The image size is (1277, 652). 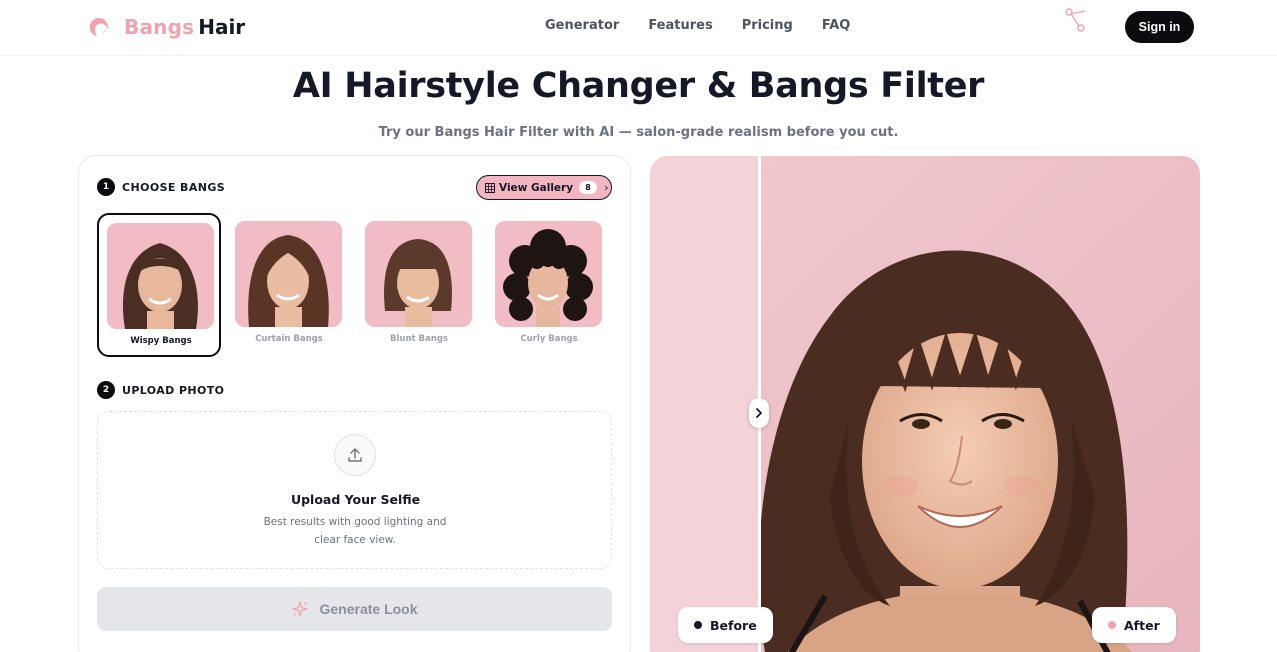 I want to click on step-label: CHOOSE BANGS, so click(x=174, y=187).